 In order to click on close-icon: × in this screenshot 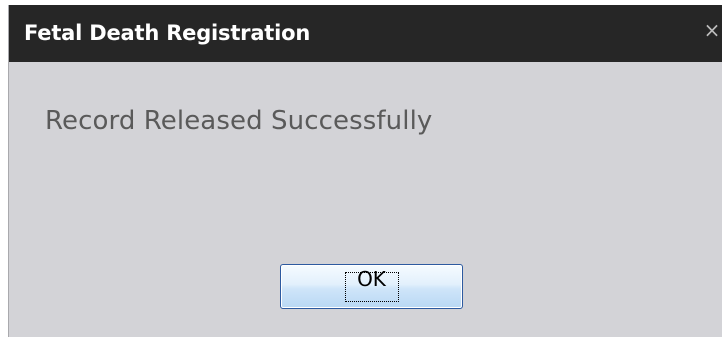, I will do `click(712, 30)`.